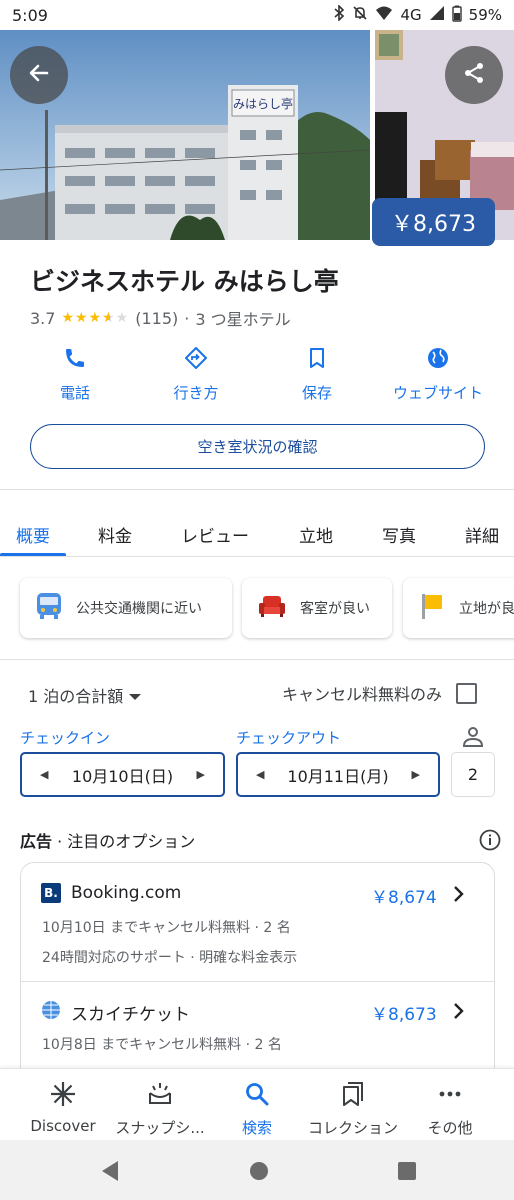  I want to click on system-home-icon, so click(259, 1173).